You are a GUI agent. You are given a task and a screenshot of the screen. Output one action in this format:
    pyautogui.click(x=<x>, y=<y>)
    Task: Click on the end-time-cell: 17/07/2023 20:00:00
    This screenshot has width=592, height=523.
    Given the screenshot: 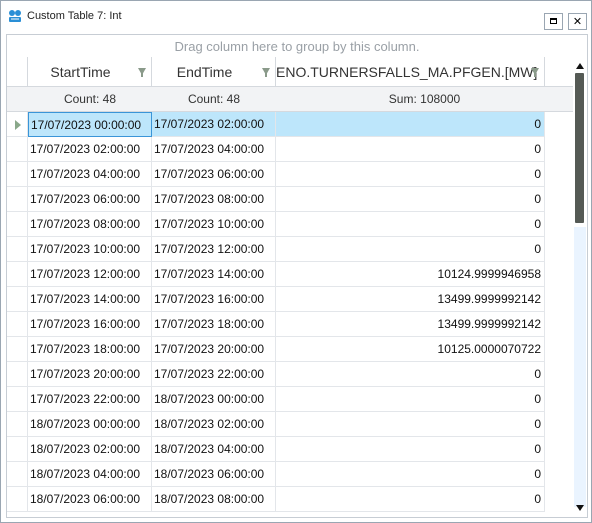 What is the action you would take?
    pyautogui.click(x=214, y=349)
    